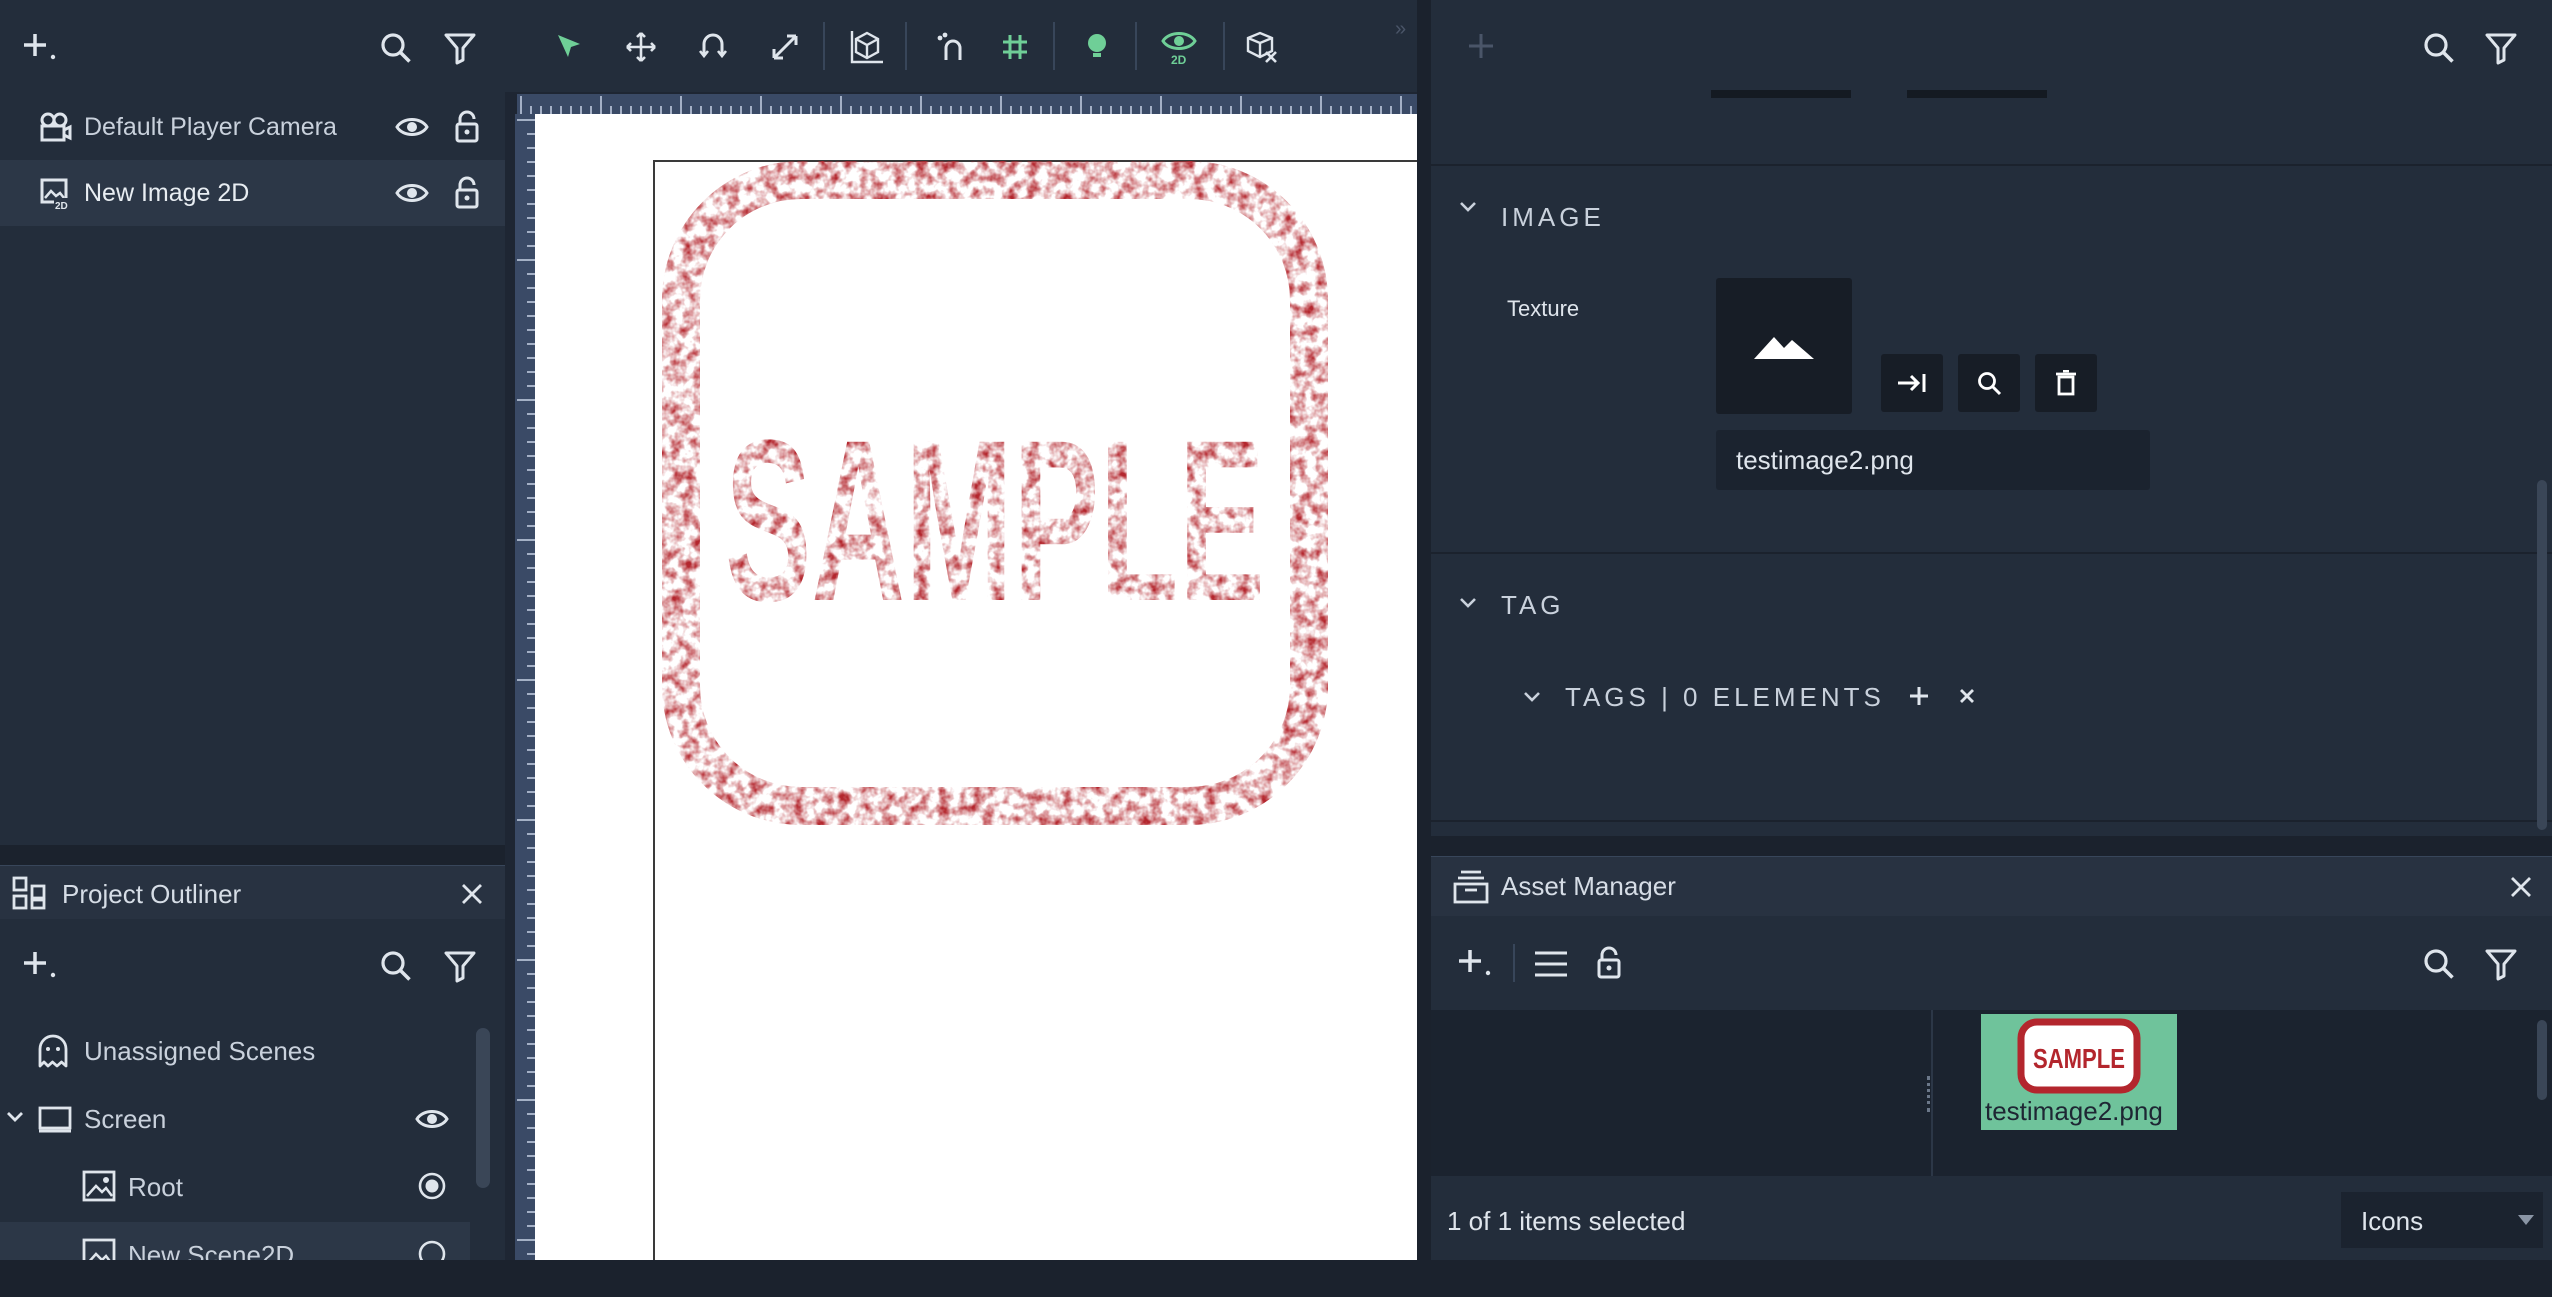 The height and width of the screenshot is (1297, 2552). What do you see at coordinates (2074, 1111) in the screenshot?
I see `asset-name: testimage2.png` at bounding box center [2074, 1111].